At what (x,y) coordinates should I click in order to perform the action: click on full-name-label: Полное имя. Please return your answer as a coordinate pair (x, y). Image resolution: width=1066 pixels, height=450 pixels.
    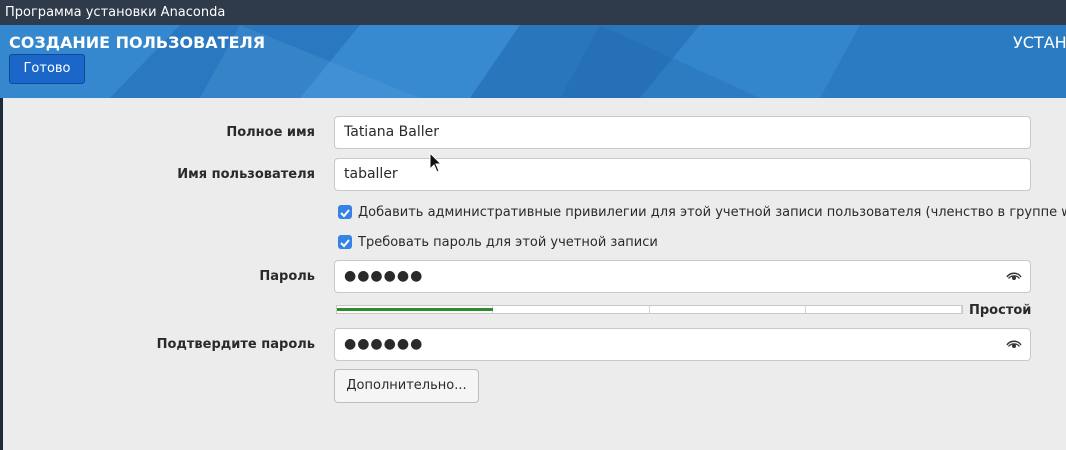
    Looking at the image, I should click on (270, 132).